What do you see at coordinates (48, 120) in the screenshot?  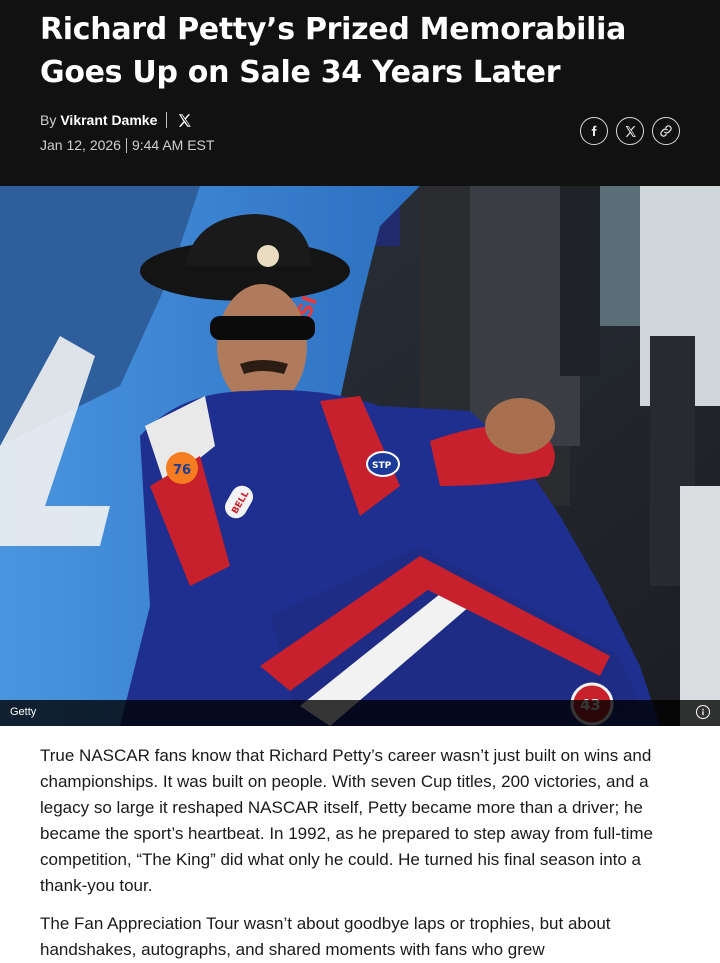 I see `byline-prefix: By` at bounding box center [48, 120].